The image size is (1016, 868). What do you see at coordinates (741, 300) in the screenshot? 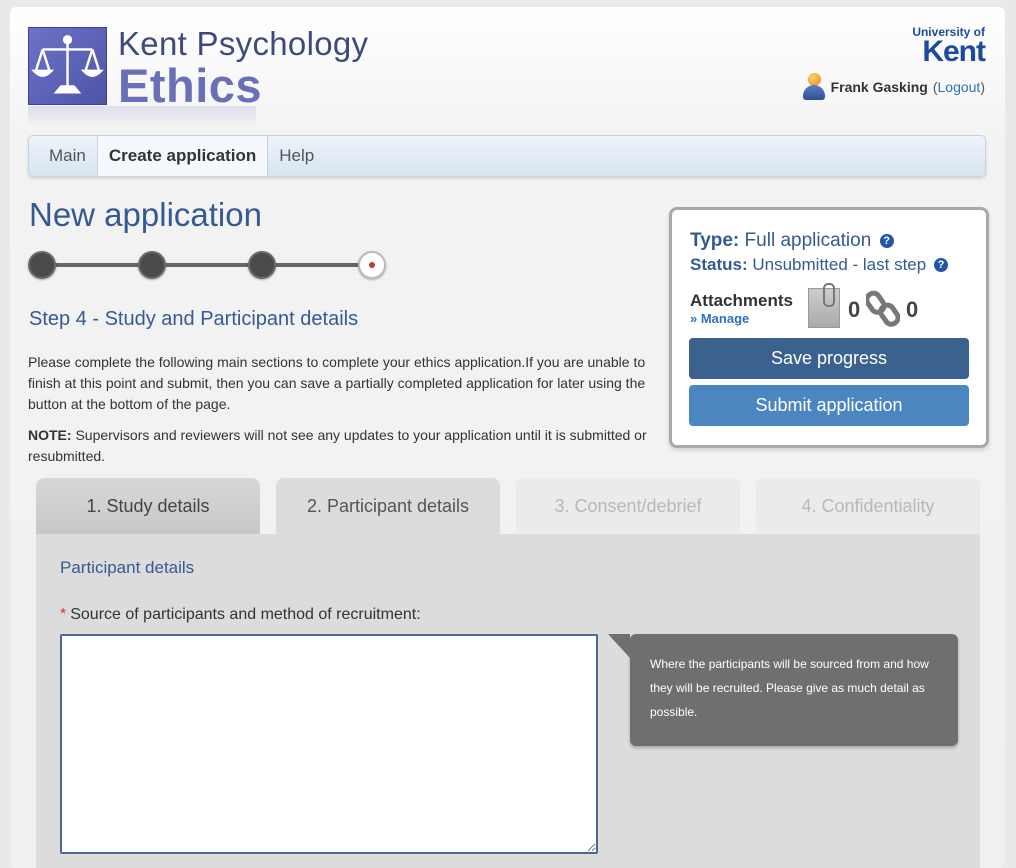
I see `attachments-label: Attachments` at bounding box center [741, 300].